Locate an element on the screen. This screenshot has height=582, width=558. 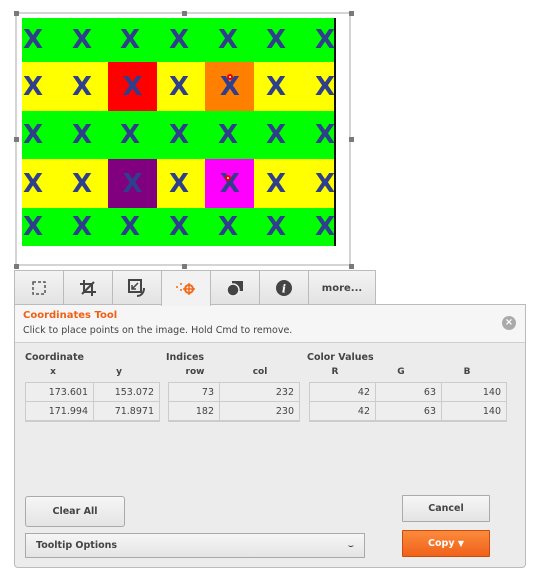
coordinate-table: 173.601 153.072 171.994 71.8971 is located at coordinates (92, 402).